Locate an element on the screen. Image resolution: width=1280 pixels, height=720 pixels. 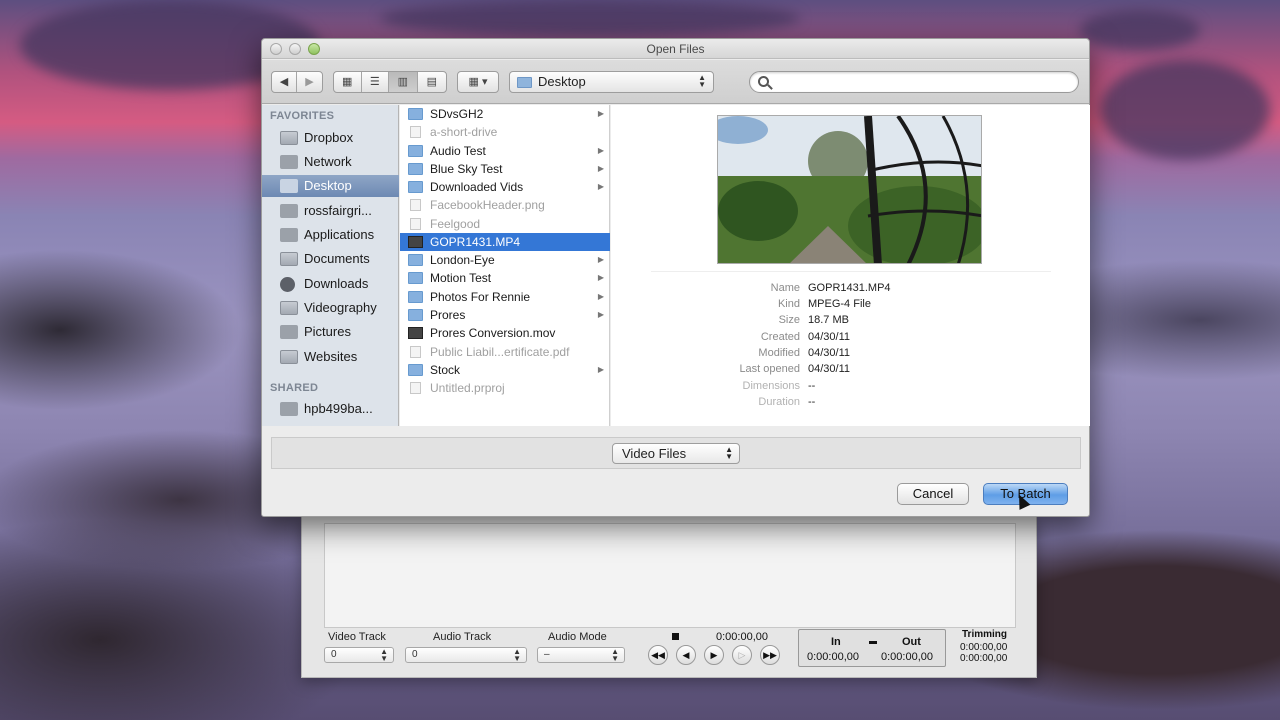
audio-mode-value: – is located at coordinates (547, 654).